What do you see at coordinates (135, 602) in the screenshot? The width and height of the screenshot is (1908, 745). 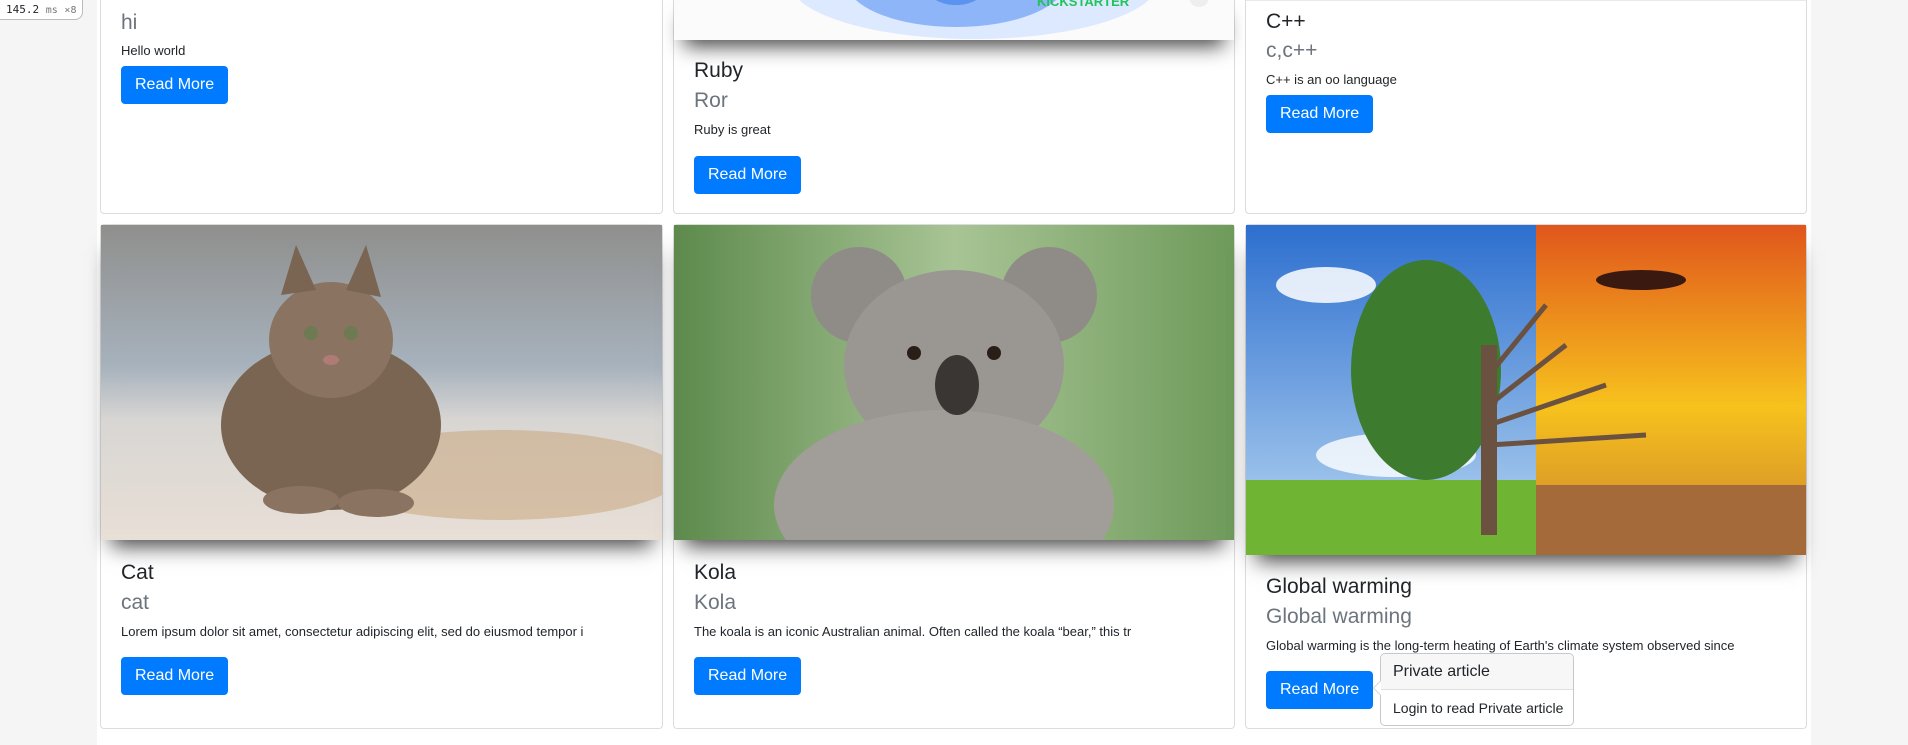 I see `card-subtitle: cat` at bounding box center [135, 602].